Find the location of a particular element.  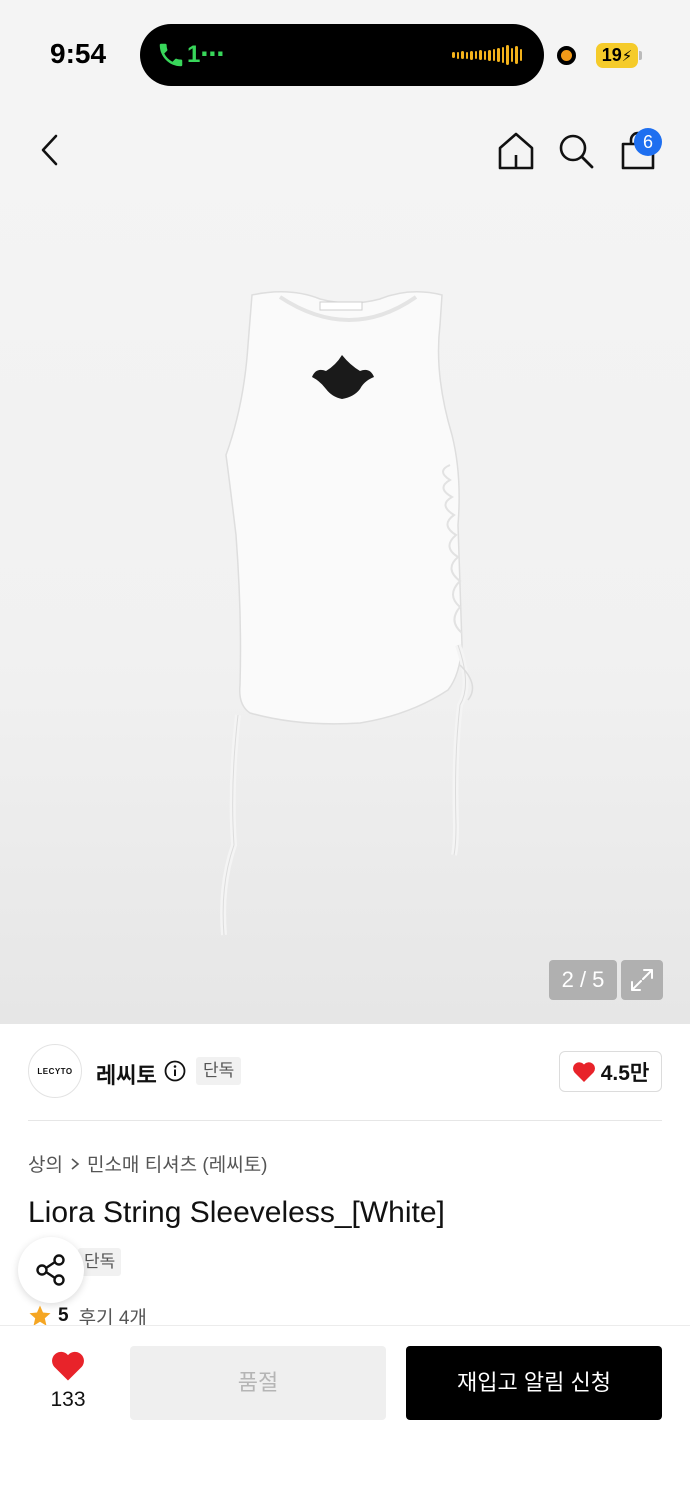

soldout-button: 품절 is located at coordinates (258, 1383).